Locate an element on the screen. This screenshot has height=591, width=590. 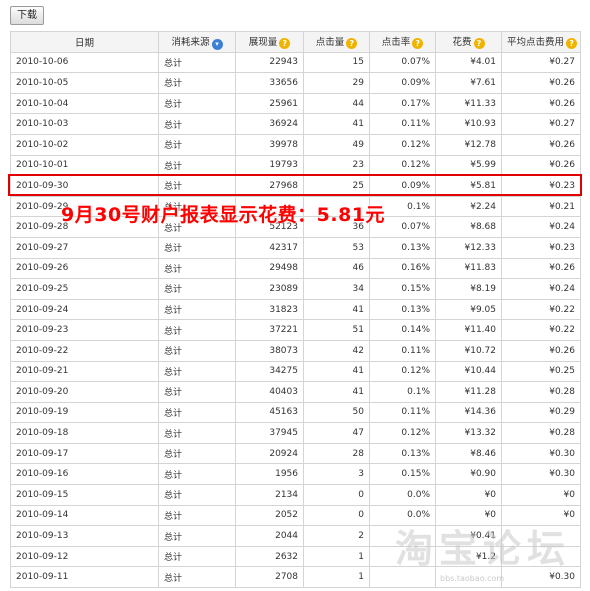
column-header-date-label: 日期 is located at coordinates (84, 43).